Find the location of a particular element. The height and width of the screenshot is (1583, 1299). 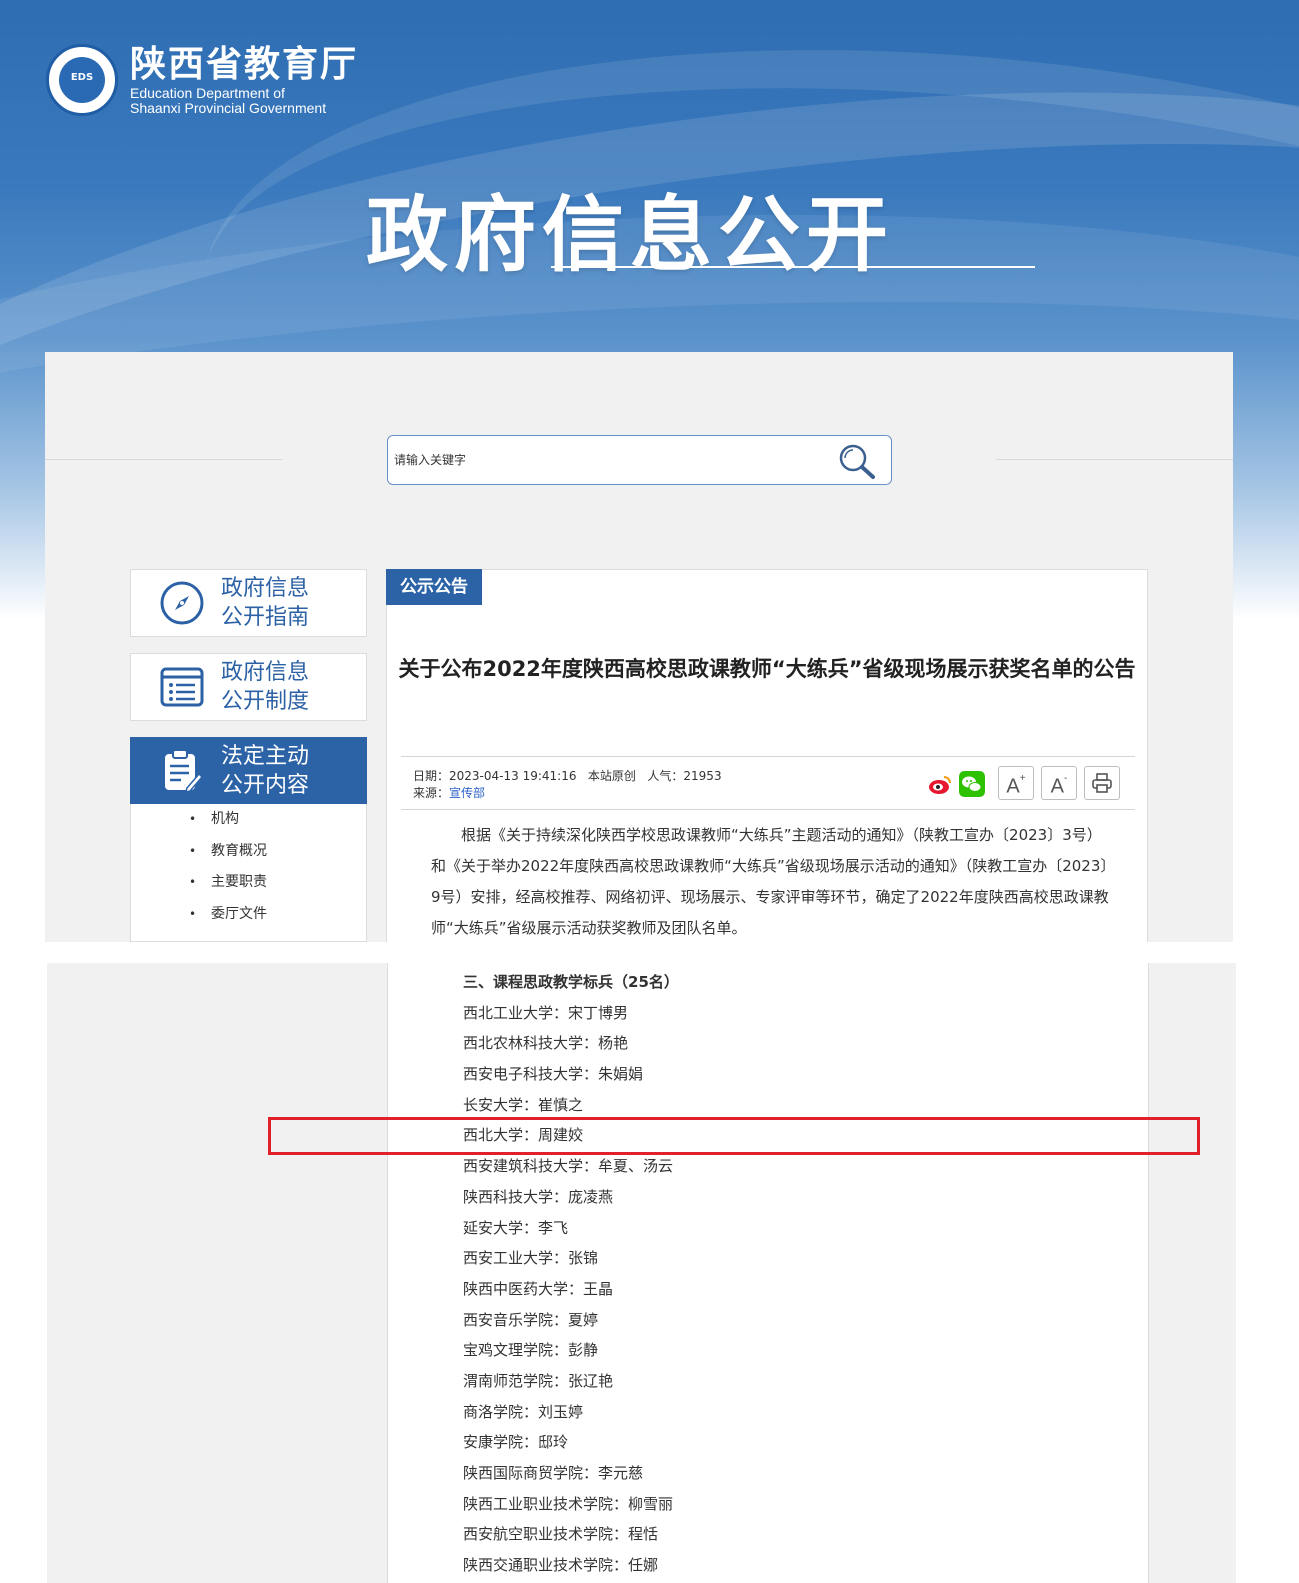

sidebar-submenu: 机构 教育概况 主要职责 委厅文件 is located at coordinates (248, 873).